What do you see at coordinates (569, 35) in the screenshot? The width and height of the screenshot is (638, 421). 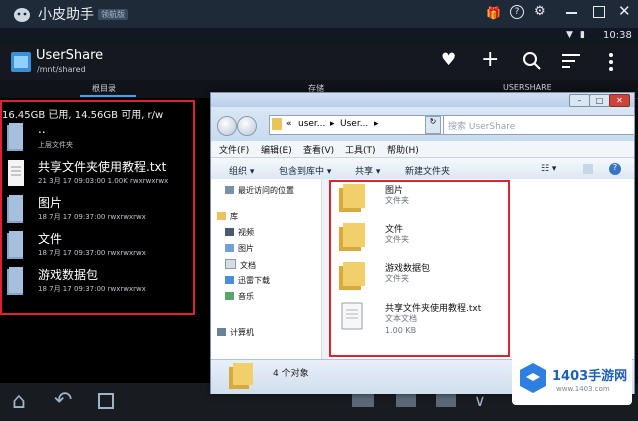 I see `wifi-icon: ▼` at bounding box center [569, 35].